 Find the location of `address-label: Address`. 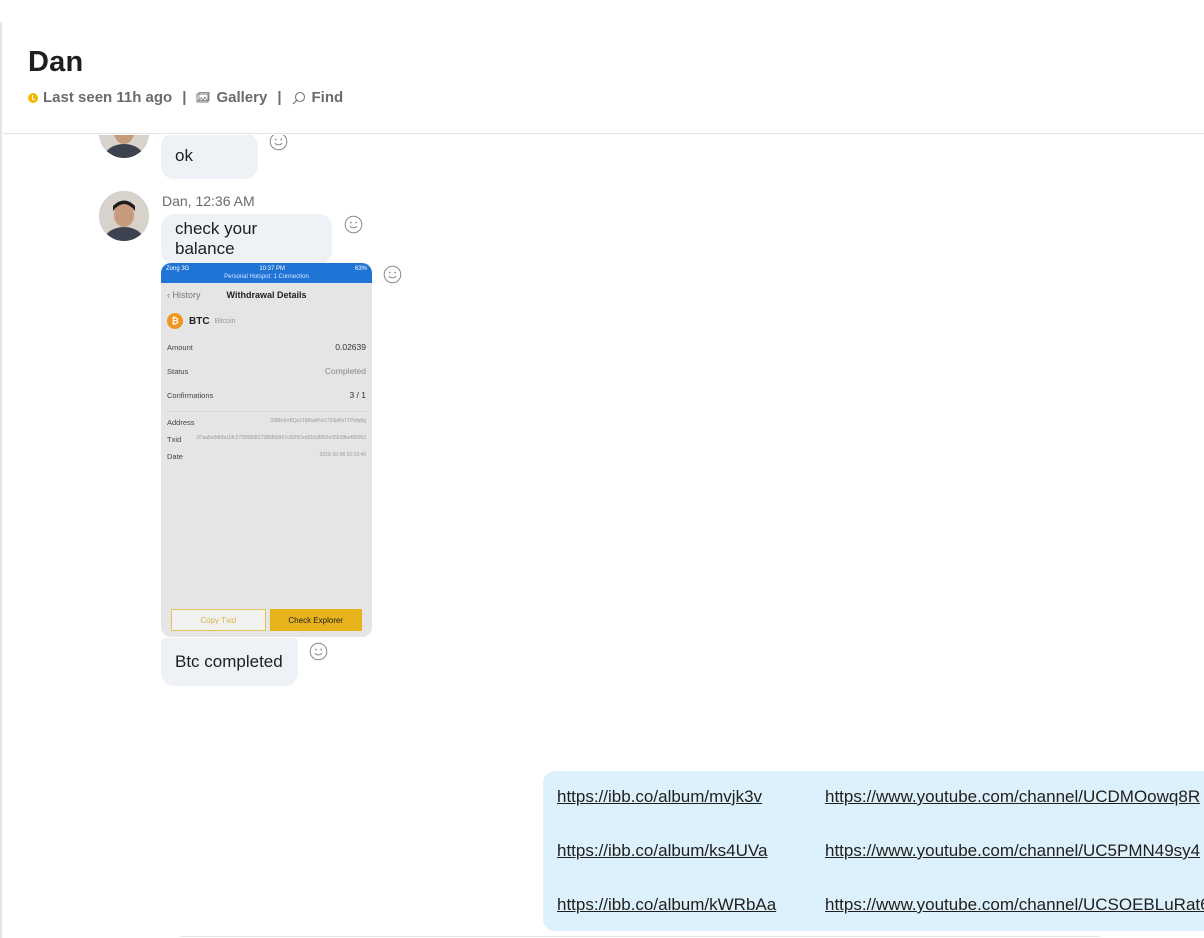

address-label: Address is located at coordinates (181, 422).